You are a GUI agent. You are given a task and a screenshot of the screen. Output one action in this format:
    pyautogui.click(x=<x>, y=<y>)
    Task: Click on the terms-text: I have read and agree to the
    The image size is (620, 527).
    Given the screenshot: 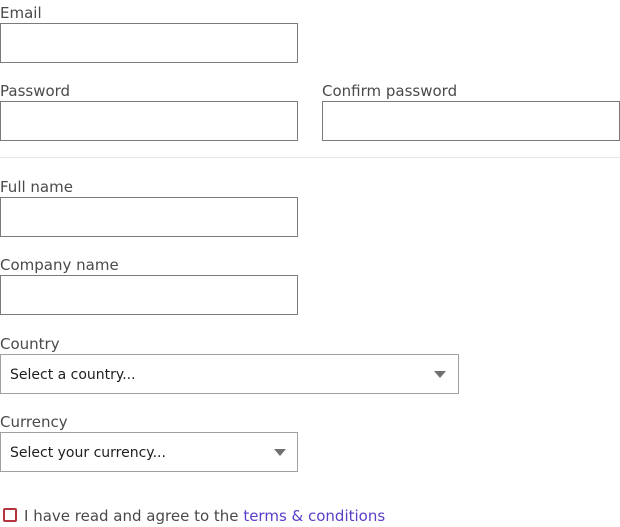 What is the action you would take?
    pyautogui.click(x=131, y=516)
    